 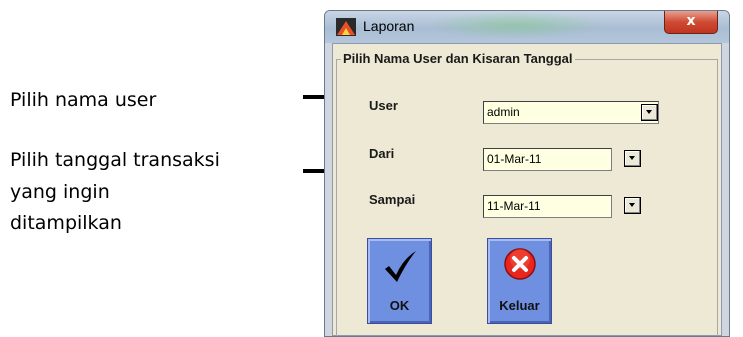 I want to click on groupbox-title: Pilih Nama User dan Kisaran Tanggal, so click(x=458, y=58).